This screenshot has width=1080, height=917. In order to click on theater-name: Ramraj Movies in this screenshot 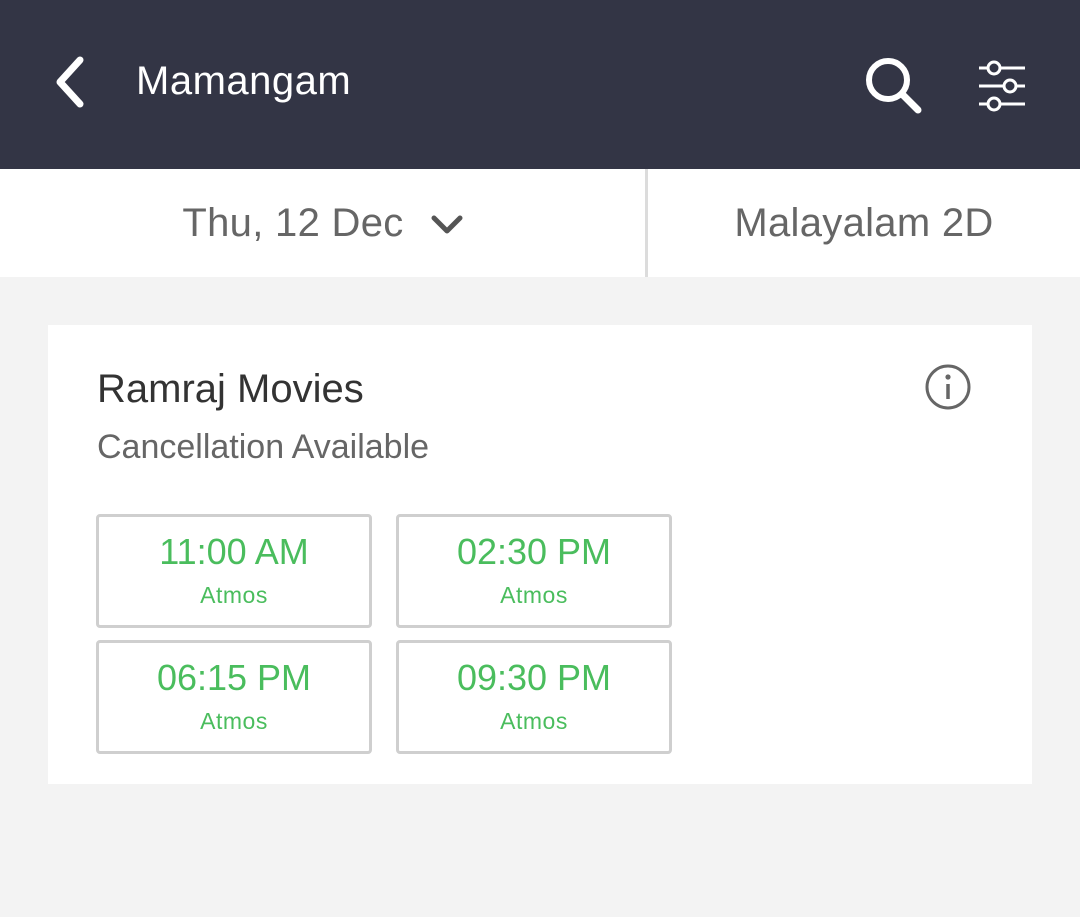, I will do `click(230, 389)`.